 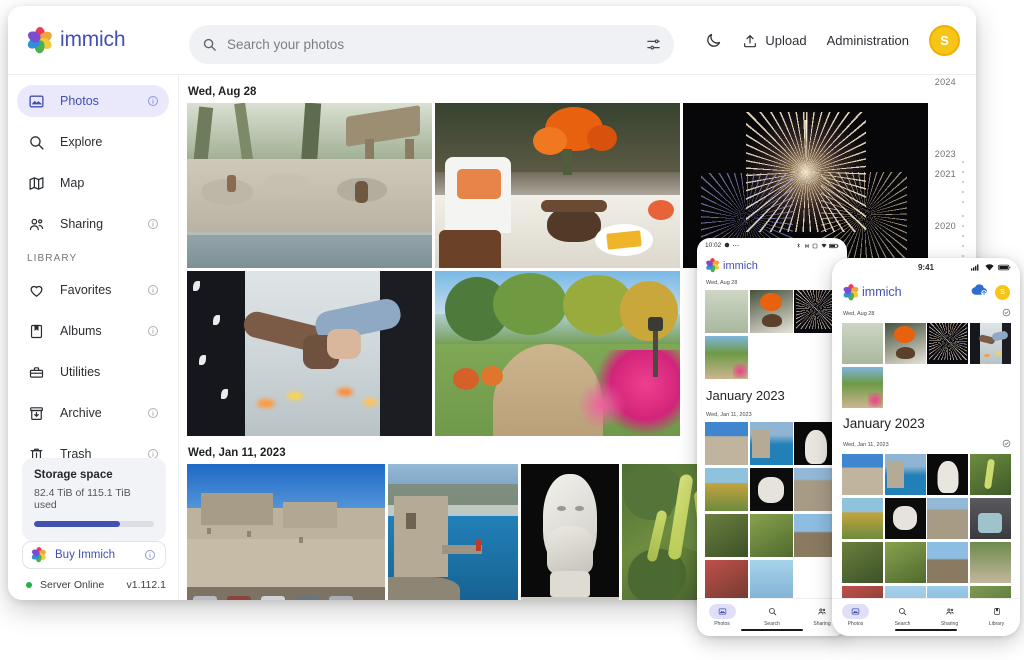 I want to click on phone-nav-search: Search, so click(x=902, y=615).